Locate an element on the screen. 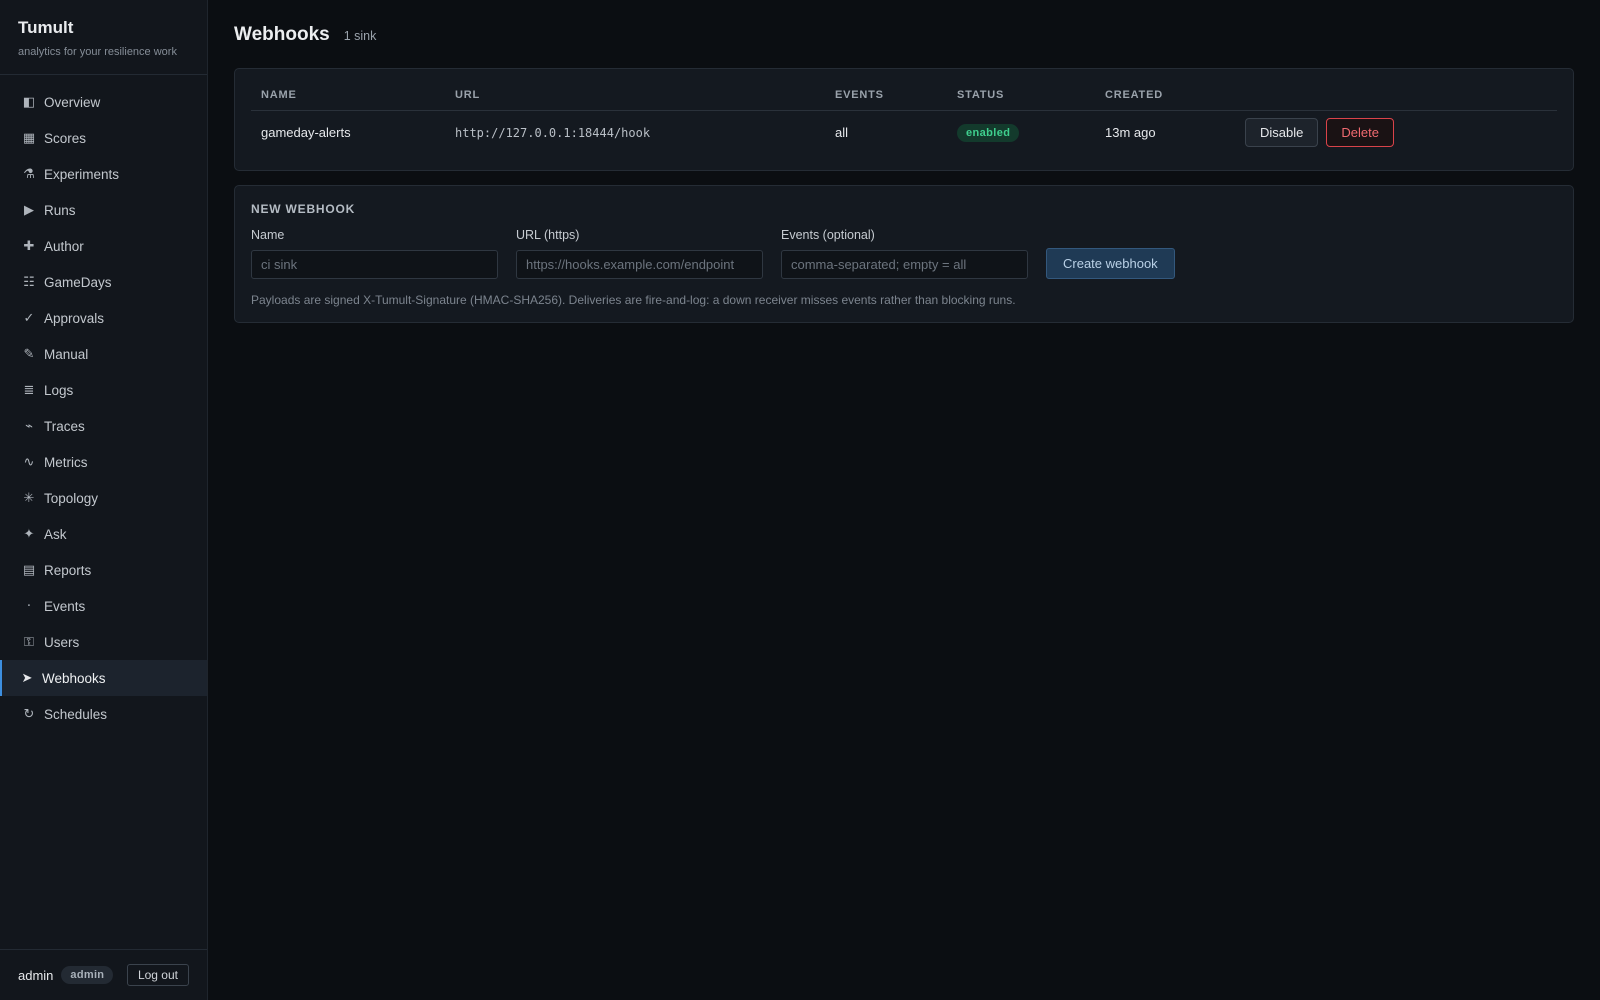 This screenshot has height=1000, width=1600. status-badge: enabled is located at coordinates (988, 132).